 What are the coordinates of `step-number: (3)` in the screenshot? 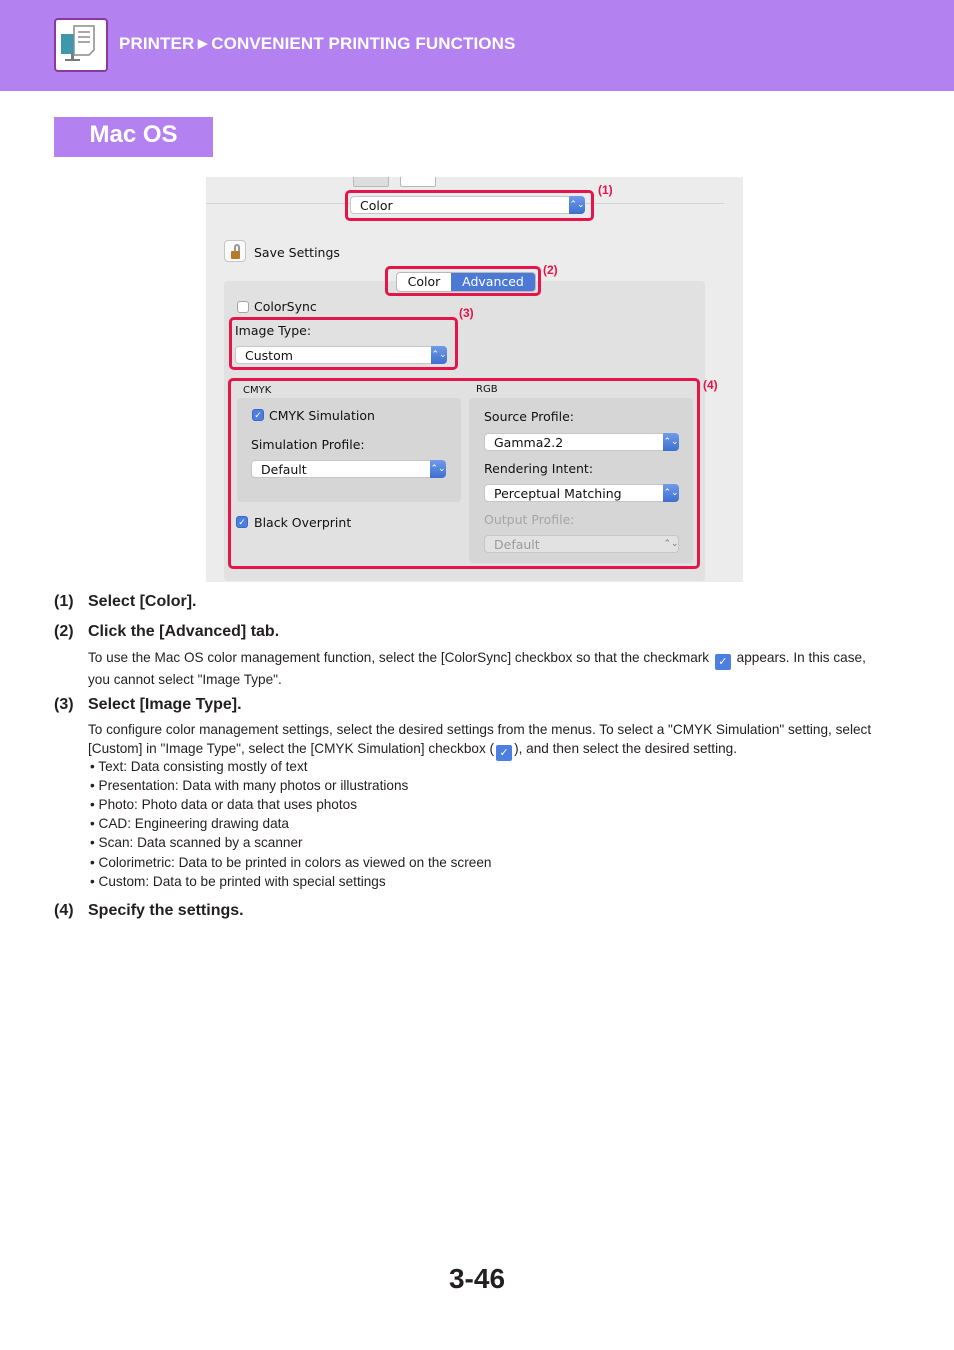 It's located at (64, 704).